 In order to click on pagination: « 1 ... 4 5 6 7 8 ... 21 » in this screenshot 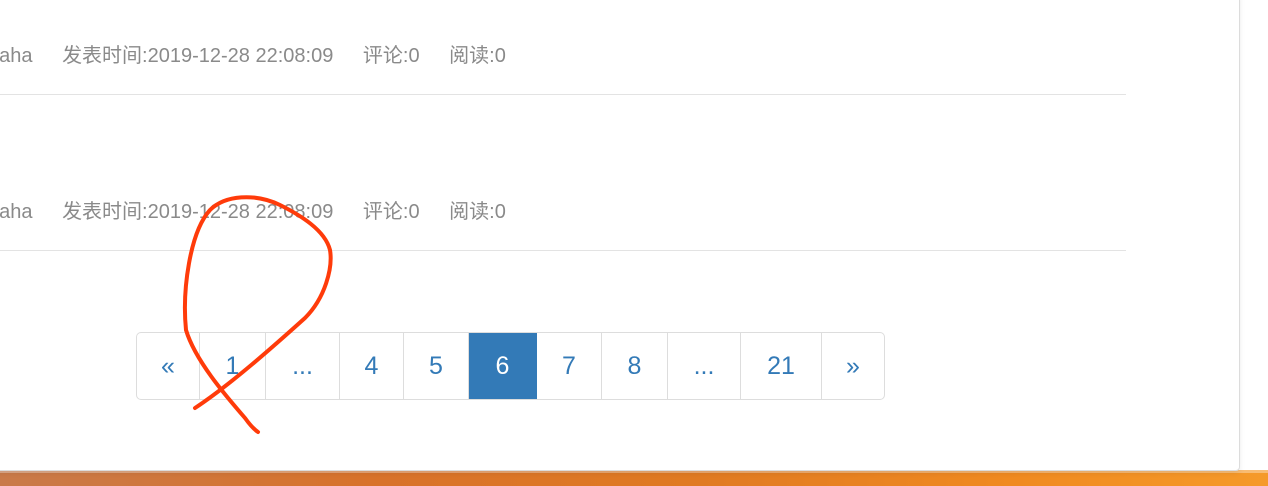, I will do `click(510, 366)`.